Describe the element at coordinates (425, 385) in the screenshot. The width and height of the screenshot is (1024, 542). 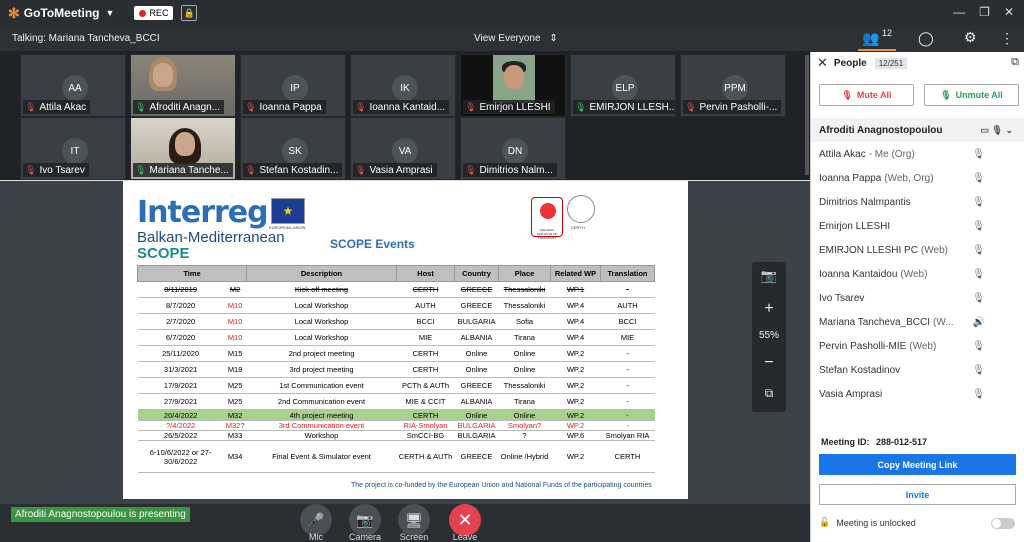
I see `table-cell-host: PCTh & AUTh` at that location.